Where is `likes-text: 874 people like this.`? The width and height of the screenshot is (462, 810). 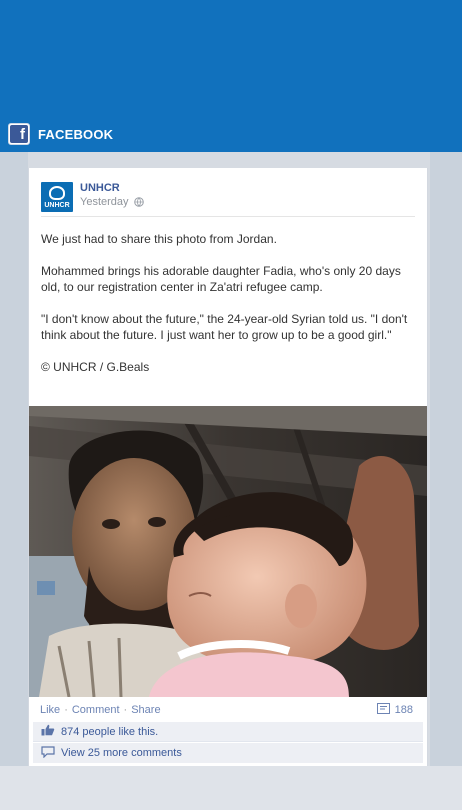 likes-text: 874 people like this. is located at coordinates (110, 731).